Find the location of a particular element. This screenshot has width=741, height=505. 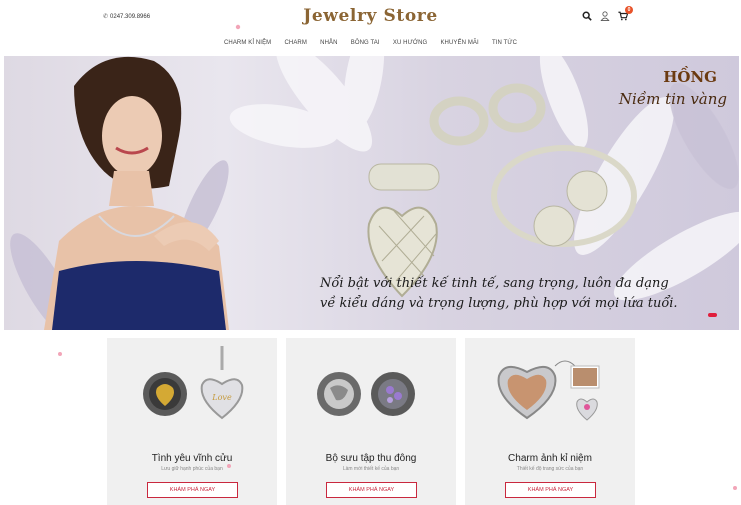

nav-item-nhan: NHẪN is located at coordinates (329, 43).